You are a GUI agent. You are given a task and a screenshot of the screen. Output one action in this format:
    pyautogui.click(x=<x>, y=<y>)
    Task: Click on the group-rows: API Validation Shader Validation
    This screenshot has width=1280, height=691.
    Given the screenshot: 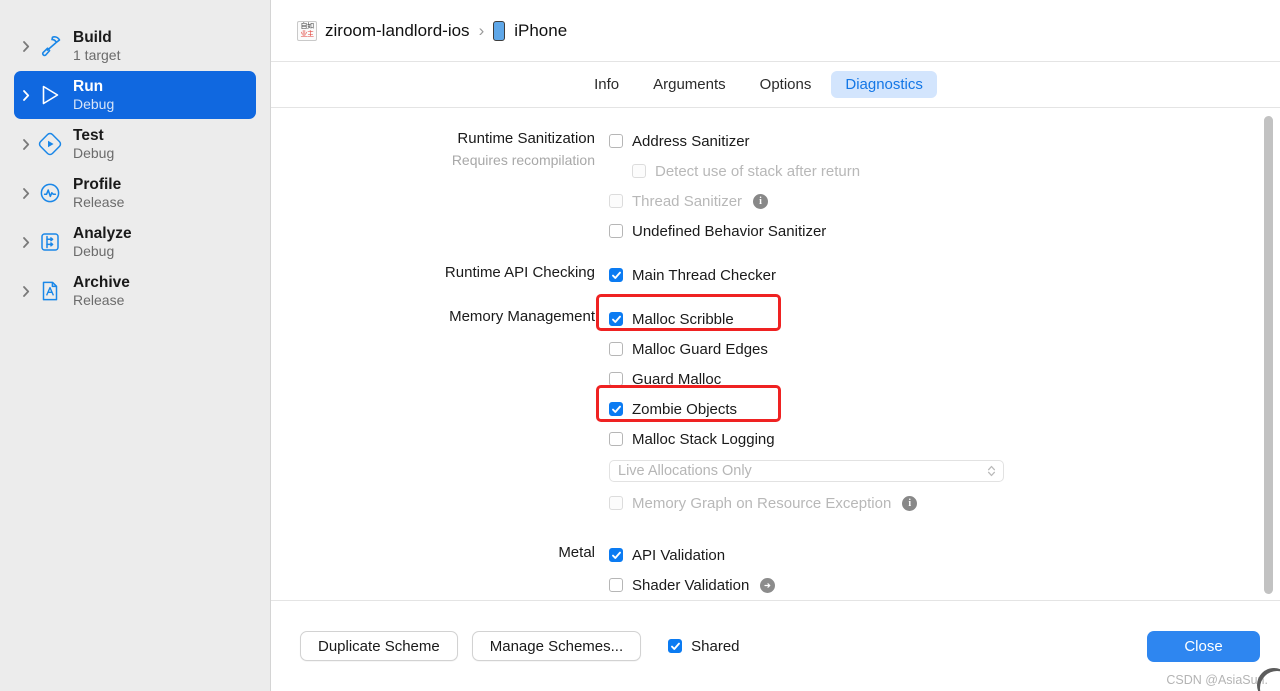 What is the action you would take?
    pyautogui.click(x=944, y=570)
    